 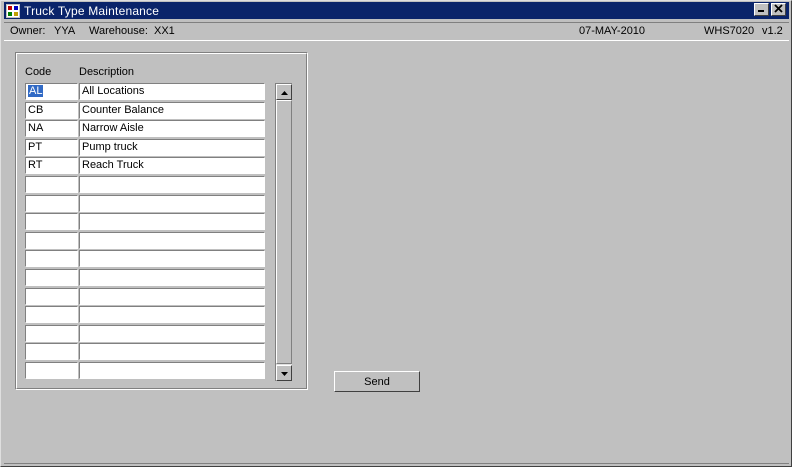 I want to click on title-bar: Truck Type Maintenance, so click(x=396, y=10).